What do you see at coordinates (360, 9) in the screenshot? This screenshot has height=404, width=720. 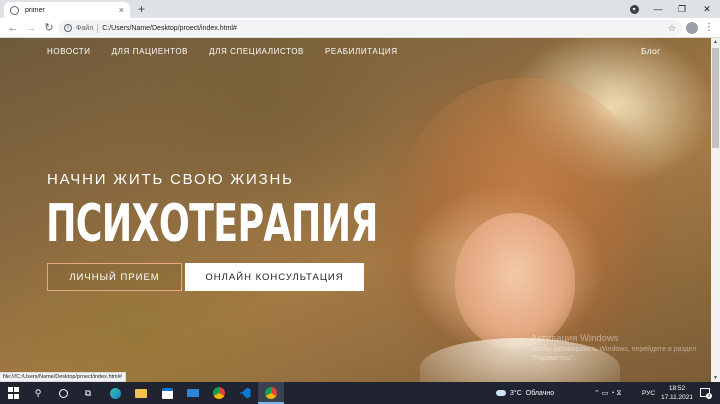 I see `tab-strip: primer × + ▾ — ❐ ✕` at bounding box center [360, 9].